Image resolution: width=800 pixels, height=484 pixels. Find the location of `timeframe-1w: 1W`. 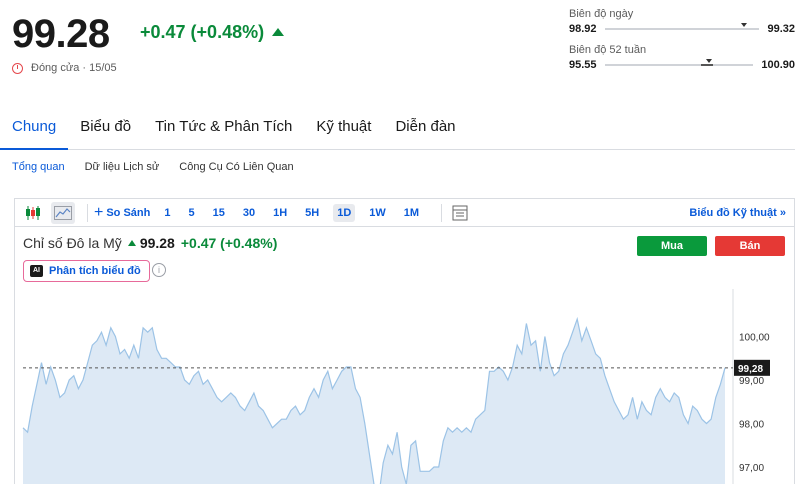

timeframe-1w: 1W is located at coordinates (377, 213).